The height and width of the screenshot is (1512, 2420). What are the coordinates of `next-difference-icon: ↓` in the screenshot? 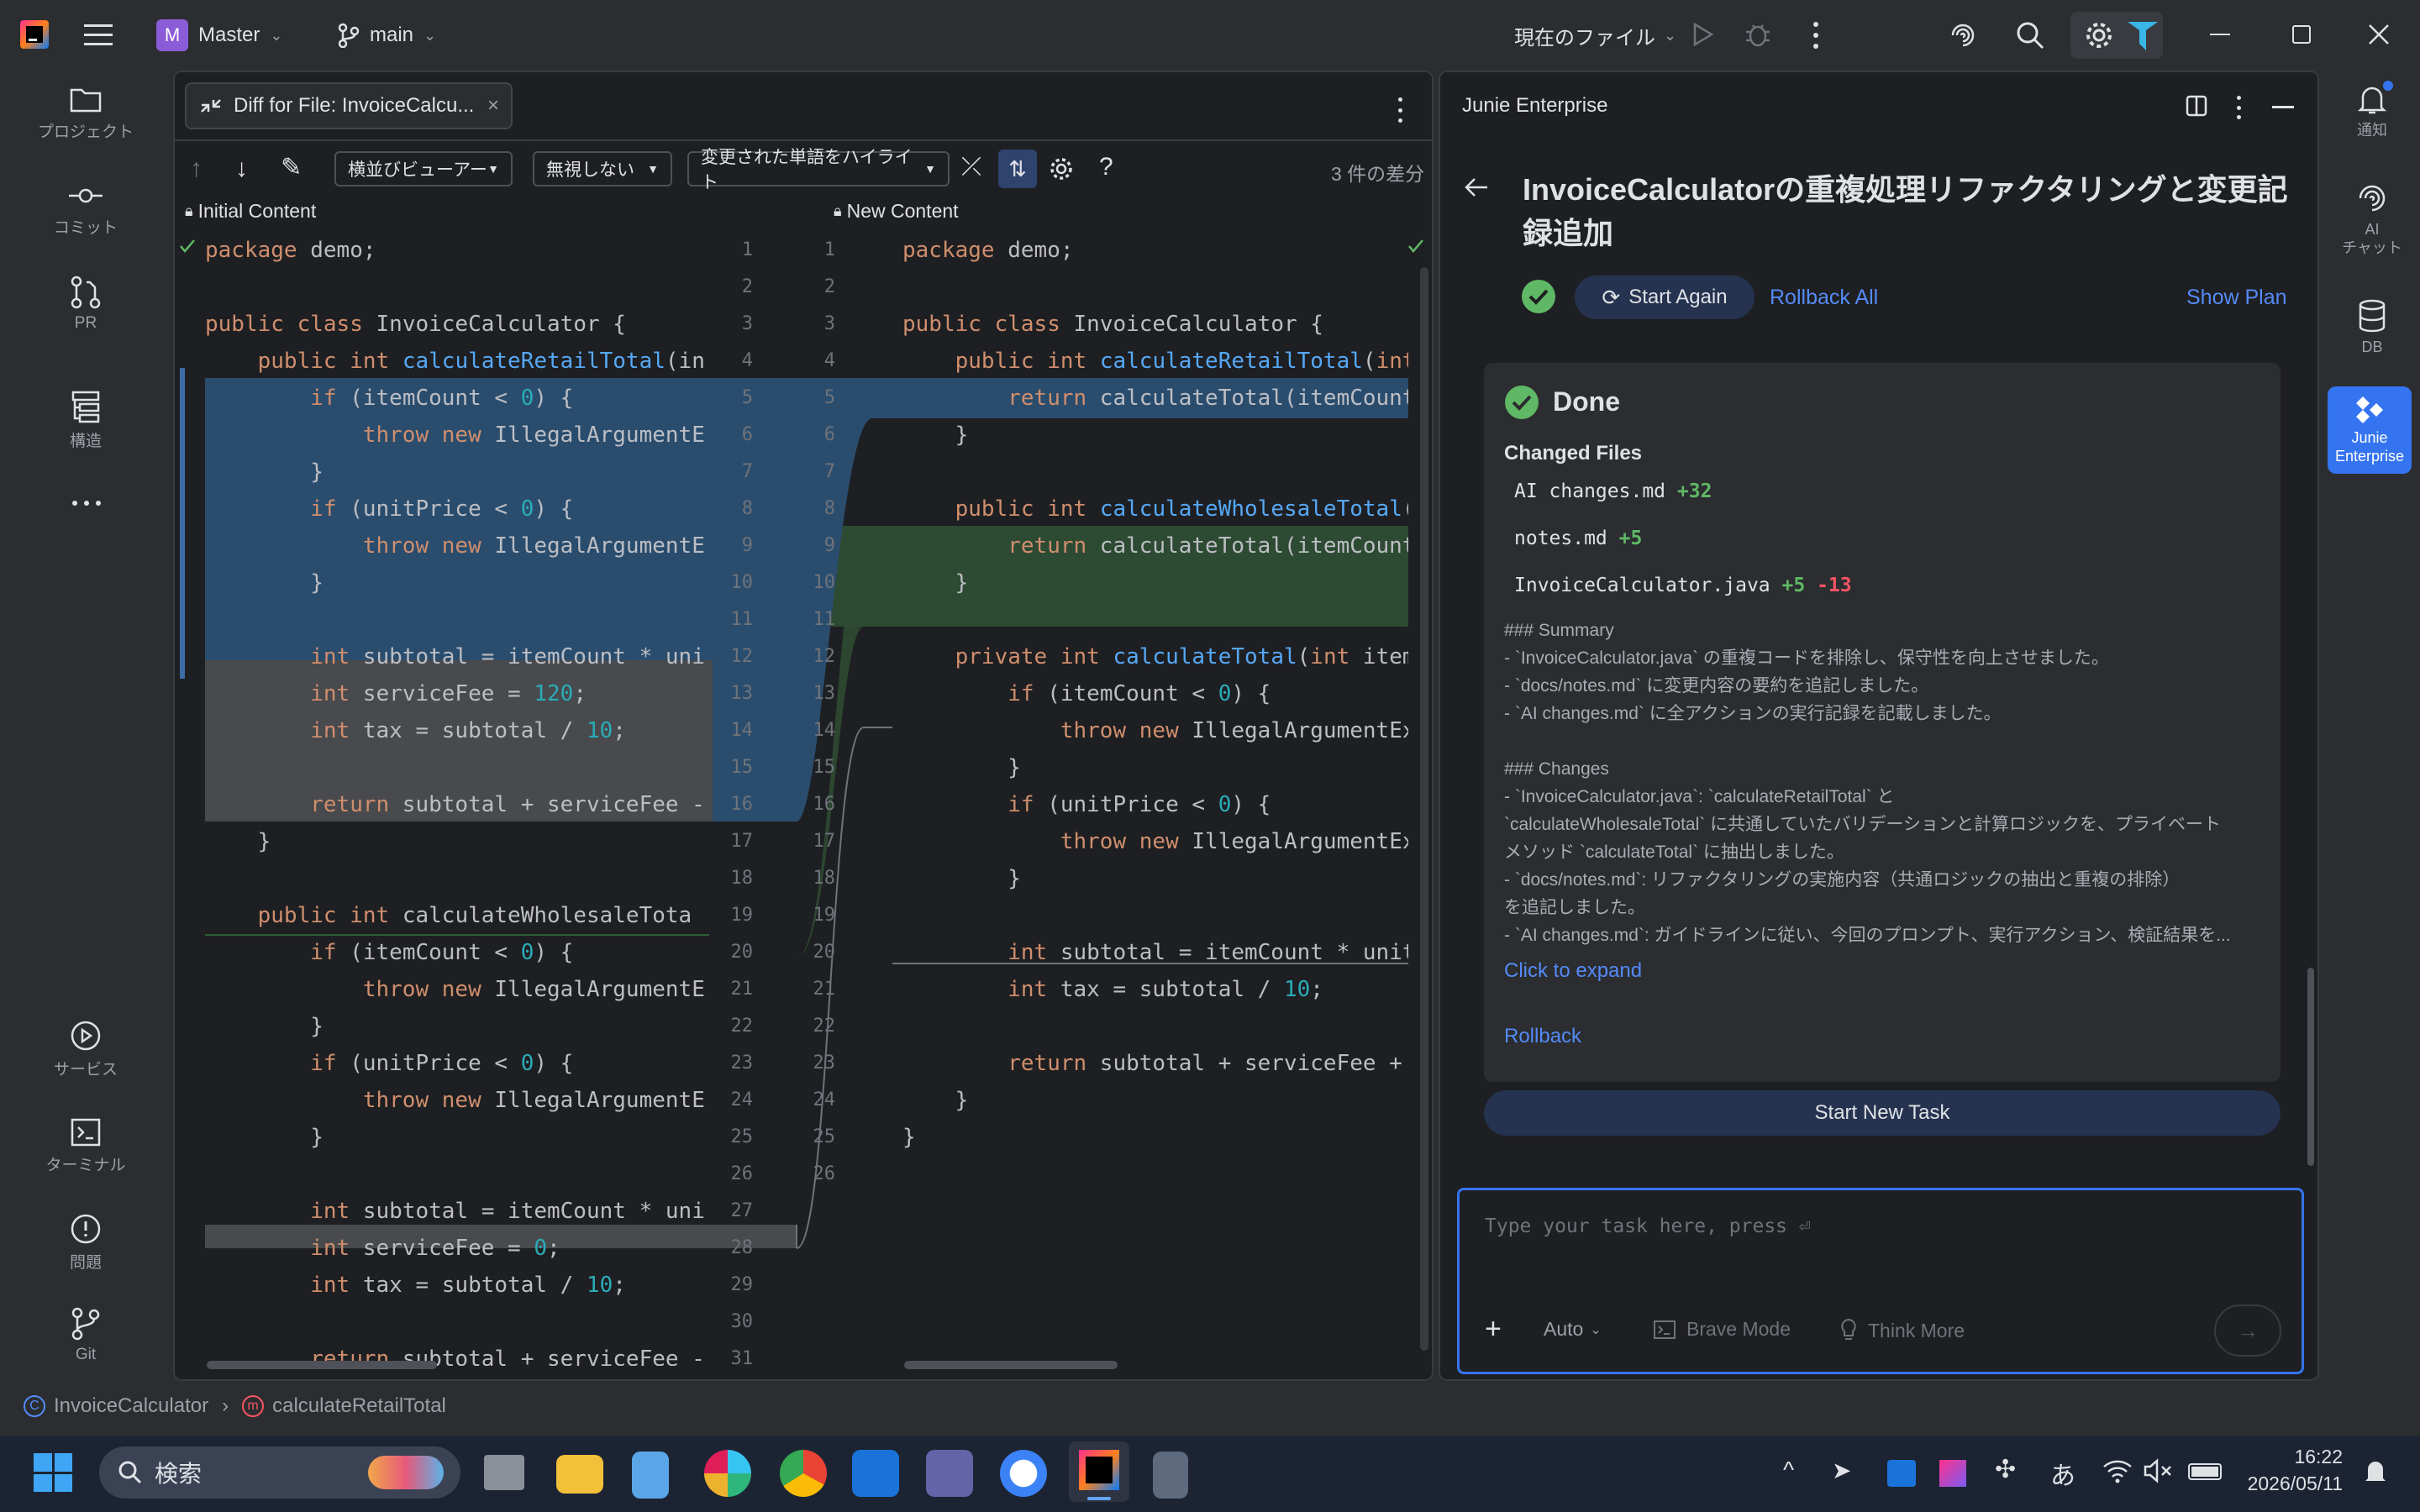 It's located at (241, 169).